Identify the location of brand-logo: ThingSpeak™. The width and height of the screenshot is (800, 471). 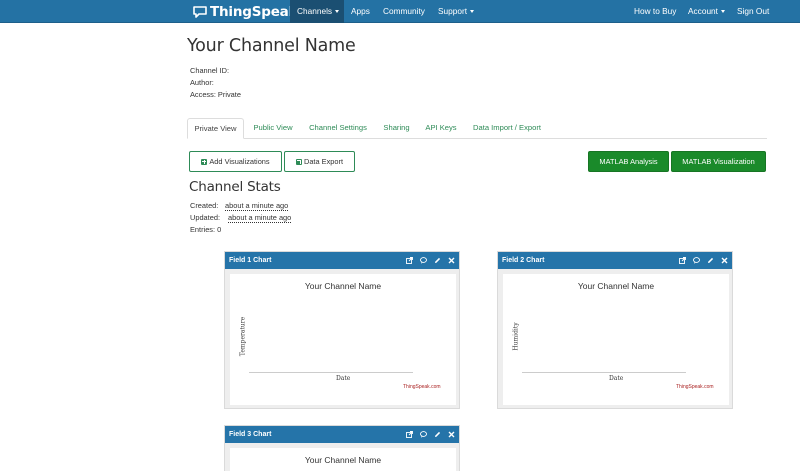
(248, 11).